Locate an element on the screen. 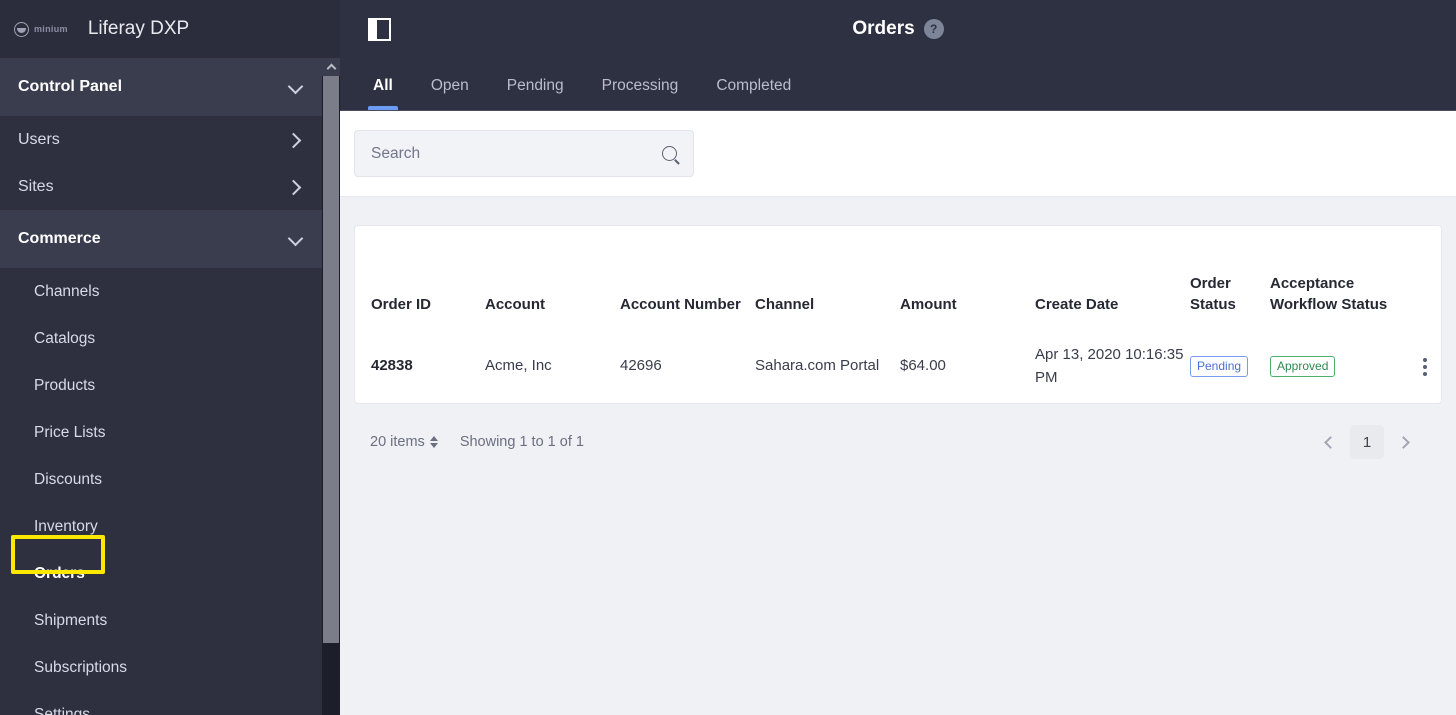 This screenshot has height=715, width=1456. page-title-wrap: Orders ? is located at coordinates (898, 29).